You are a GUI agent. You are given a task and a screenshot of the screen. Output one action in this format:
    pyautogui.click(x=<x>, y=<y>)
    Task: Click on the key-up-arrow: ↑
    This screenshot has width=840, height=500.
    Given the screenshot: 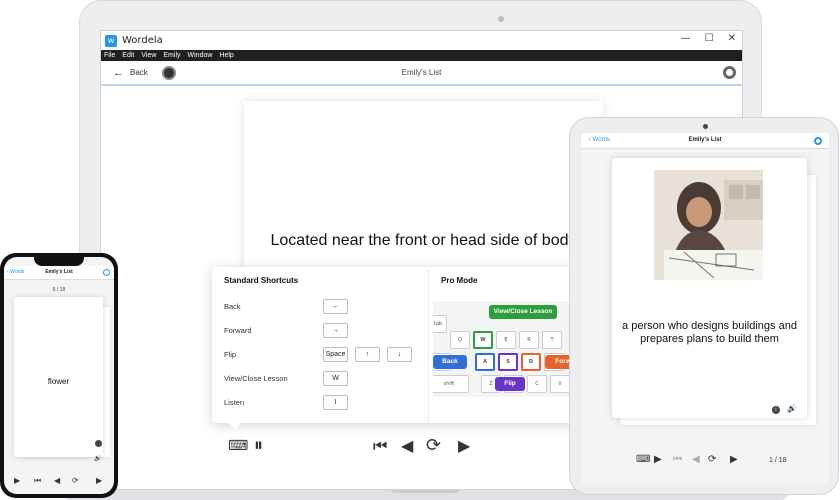 What is the action you would take?
    pyautogui.click(x=367, y=354)
    